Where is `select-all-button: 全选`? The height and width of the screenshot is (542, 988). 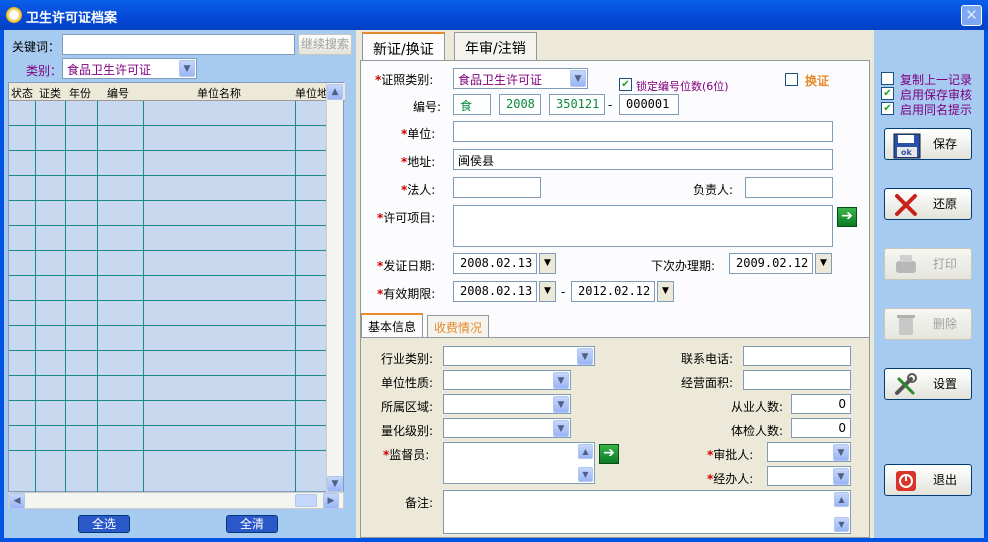
select-all-button: 全选 is located at coordinates (104, 524).